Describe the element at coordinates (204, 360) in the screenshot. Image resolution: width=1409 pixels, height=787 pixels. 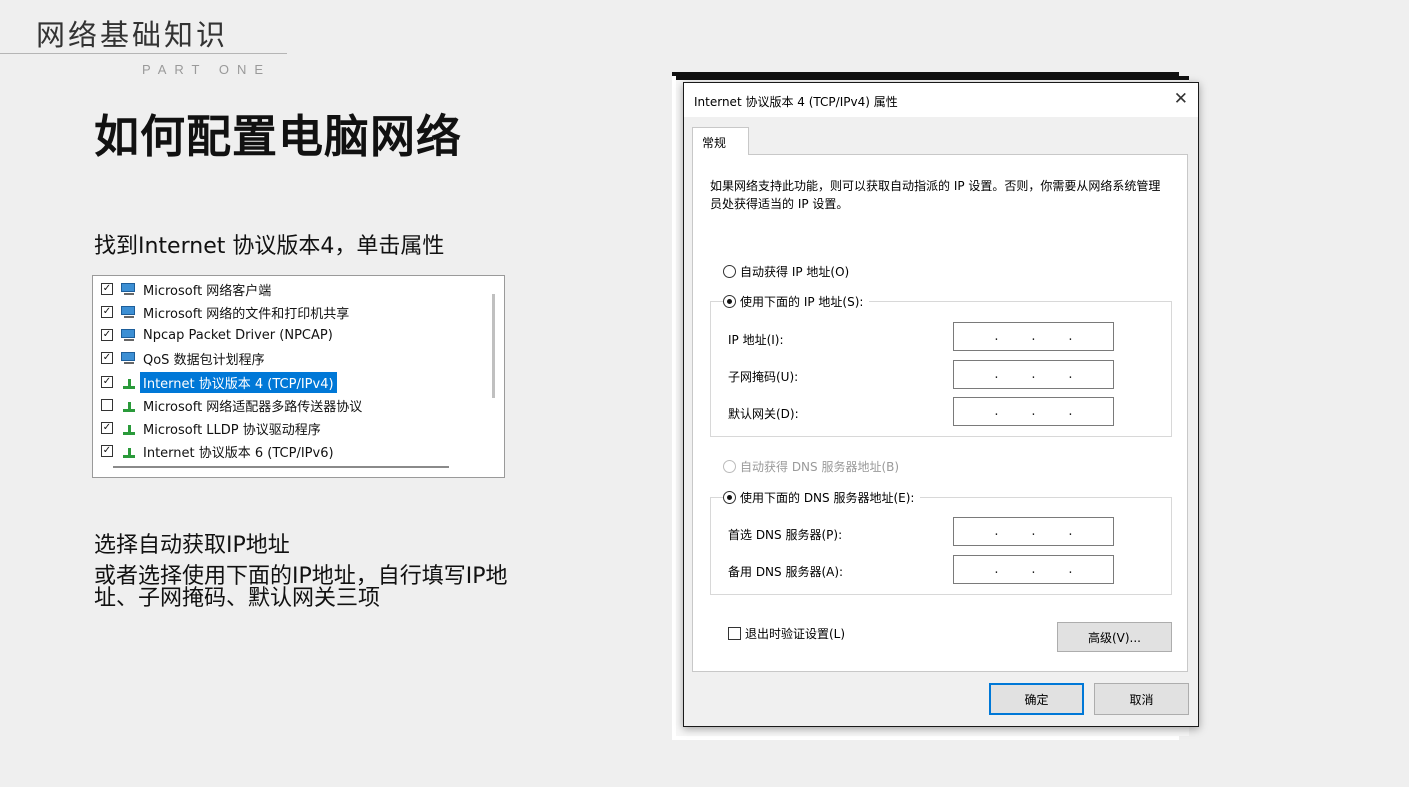
I see `list-item-label: QoS 数据包计划程序` at that location.